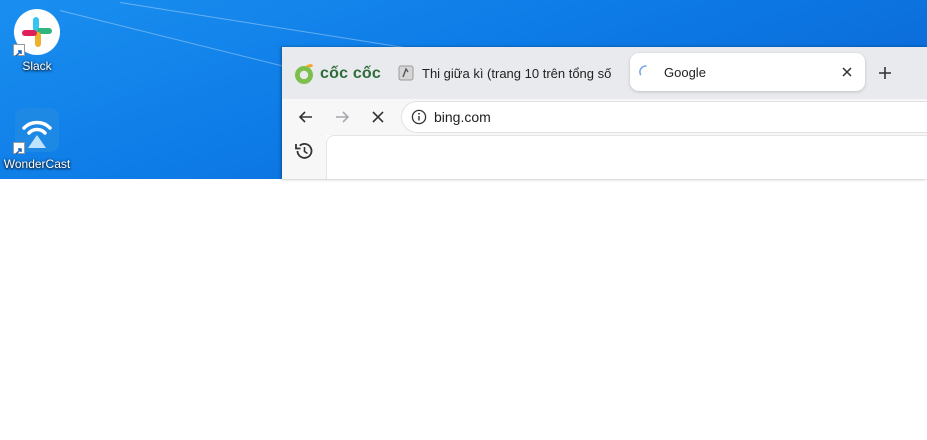 The image size is (927, 440). Describe the element at coordinates (304, 151) in the screenshot. I see `history-icon` at that location.